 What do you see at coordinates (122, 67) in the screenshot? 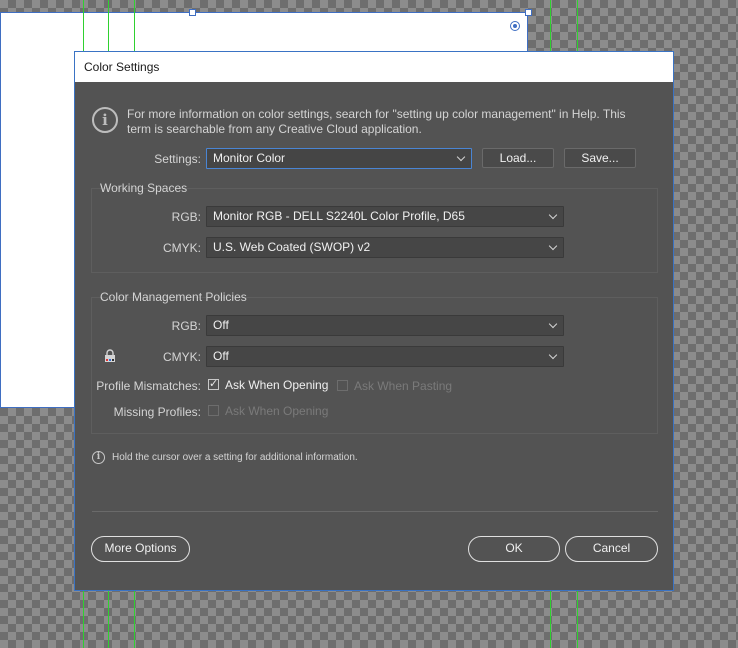
I see `dialog-title: Color Settings` at bounding box center [122, 67].